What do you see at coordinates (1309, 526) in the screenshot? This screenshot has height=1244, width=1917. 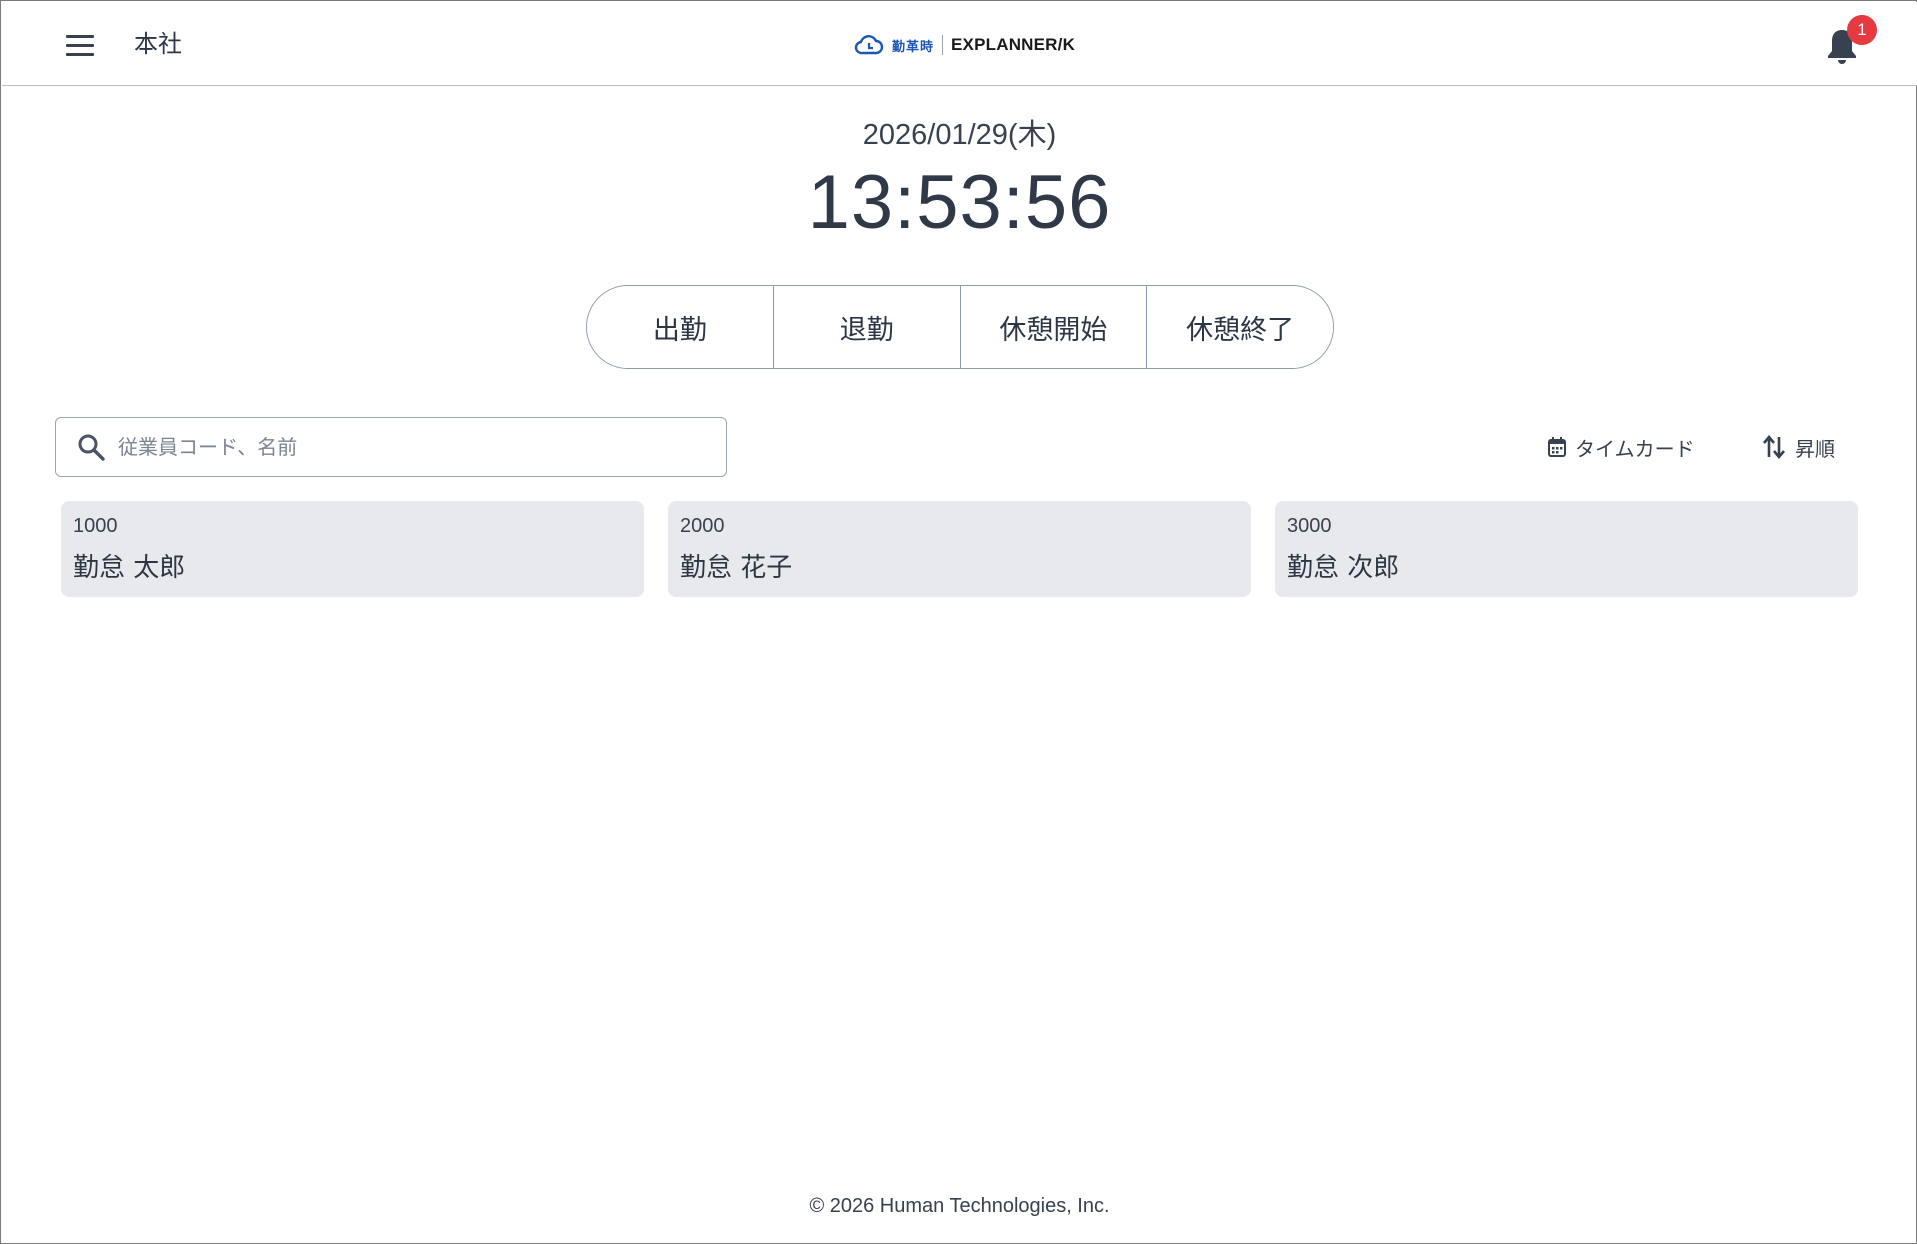 I see `employee-code: 3000` at bounding box center [1309, 526].